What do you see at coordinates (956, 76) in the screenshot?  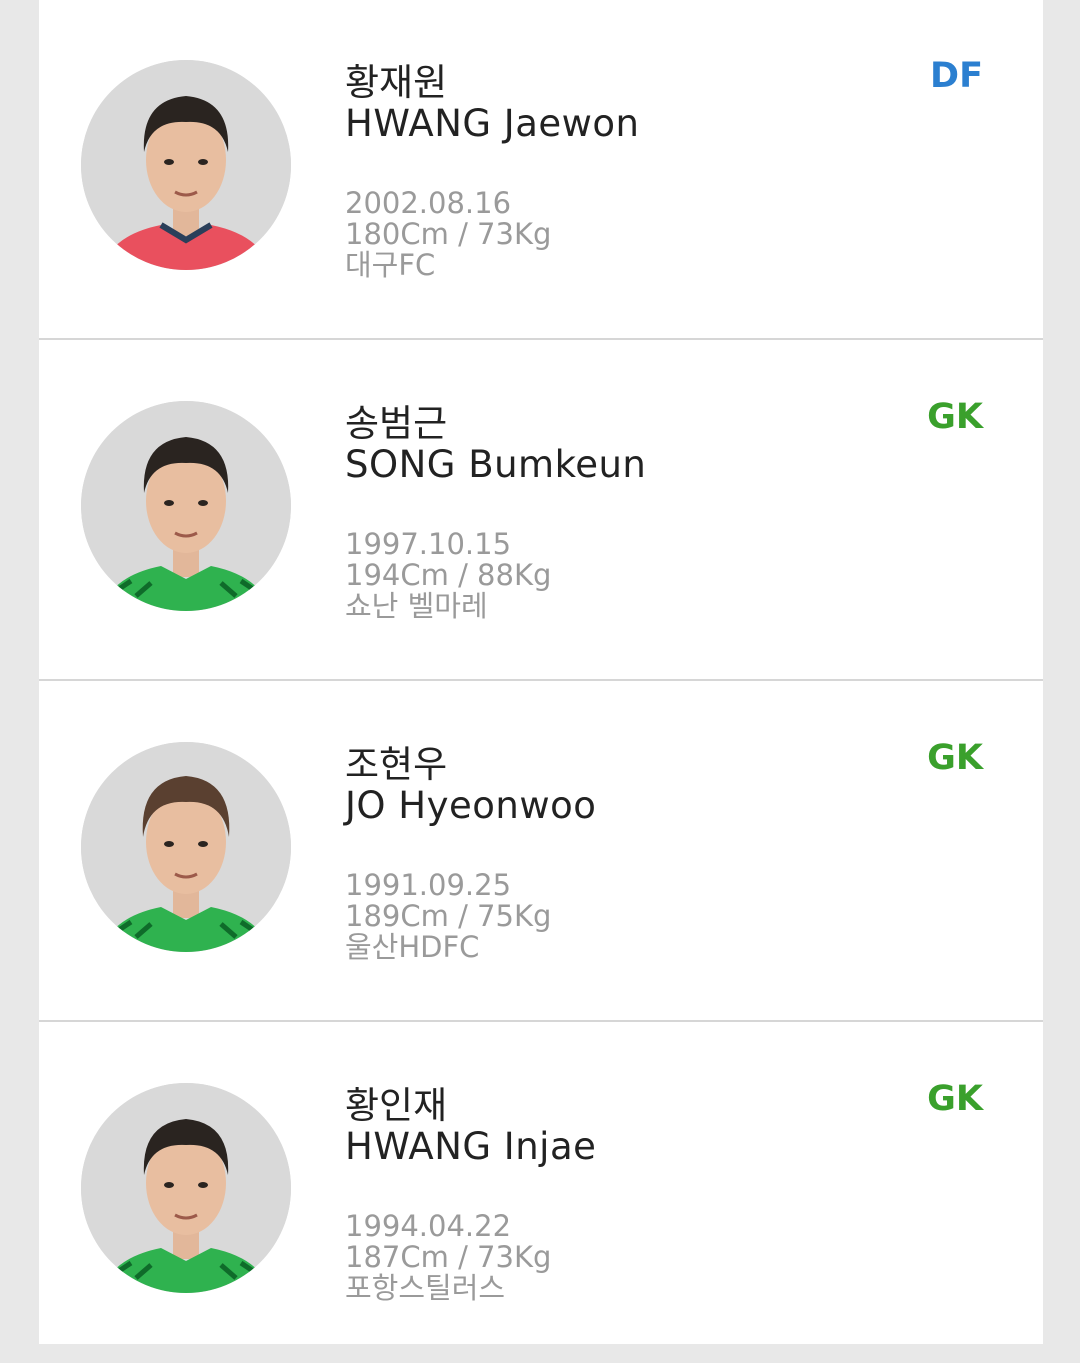 I see `position-badge: DF` at bounding box center [956, 76].